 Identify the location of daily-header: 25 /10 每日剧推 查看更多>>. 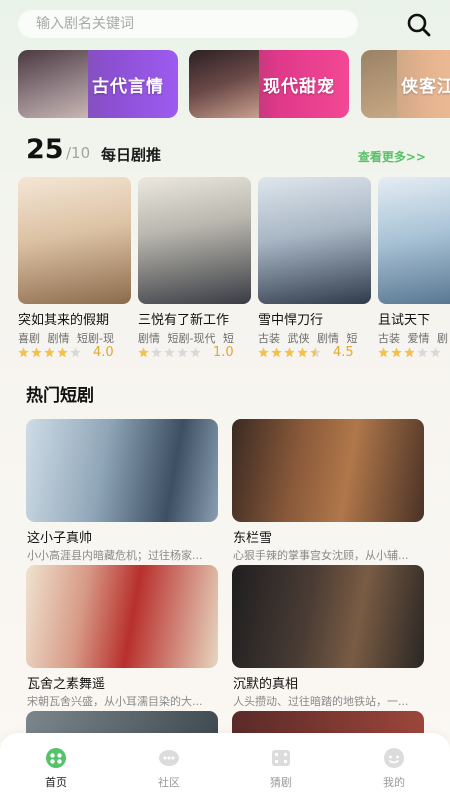
(226, 150).